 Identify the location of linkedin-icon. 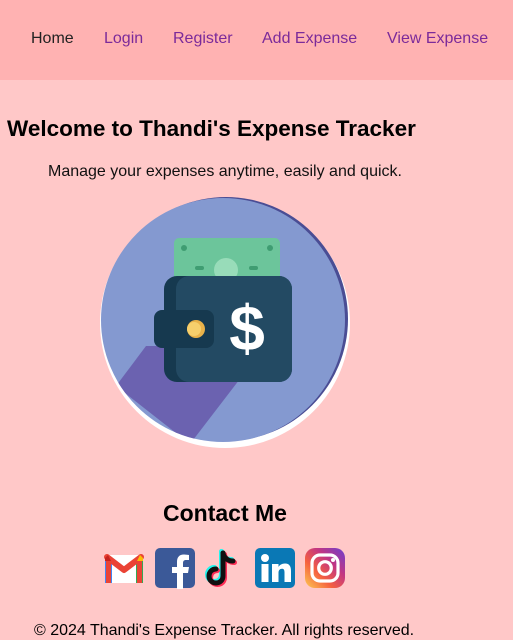
(275, 568).